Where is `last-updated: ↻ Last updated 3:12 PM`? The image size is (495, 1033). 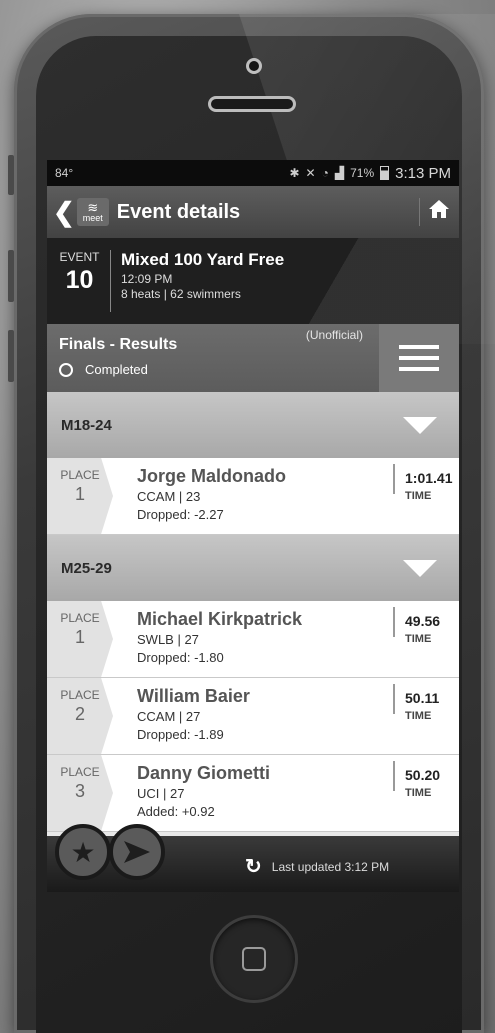 last-updated: ↻ Last updated 3:12 PM is located at coordinates (317, 866).